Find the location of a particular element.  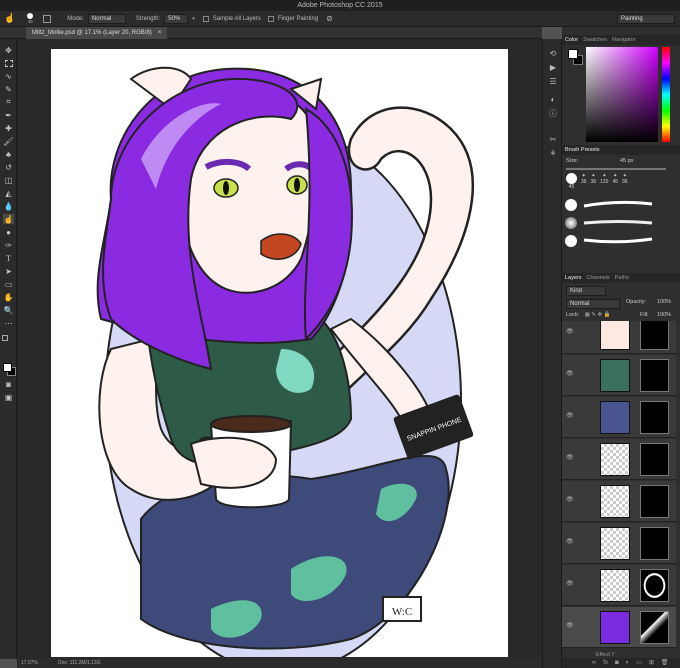

smudge-tool-icon: ☝ is located at coordinates (9, 18).